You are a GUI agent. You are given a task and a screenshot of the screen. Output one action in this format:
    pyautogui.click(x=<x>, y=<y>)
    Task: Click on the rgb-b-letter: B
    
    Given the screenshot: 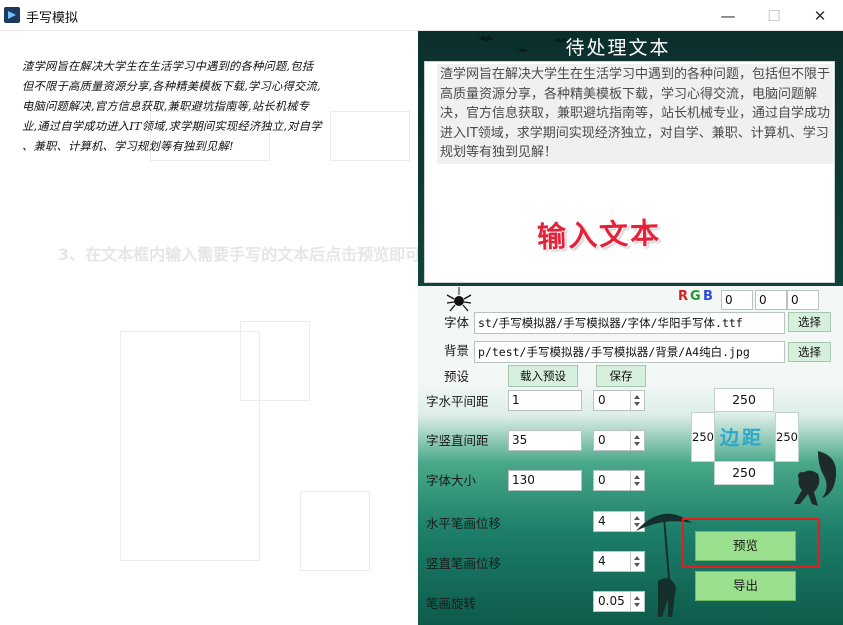 What is the action you would take?
    pyautogui.click(x=708, y=296)
    